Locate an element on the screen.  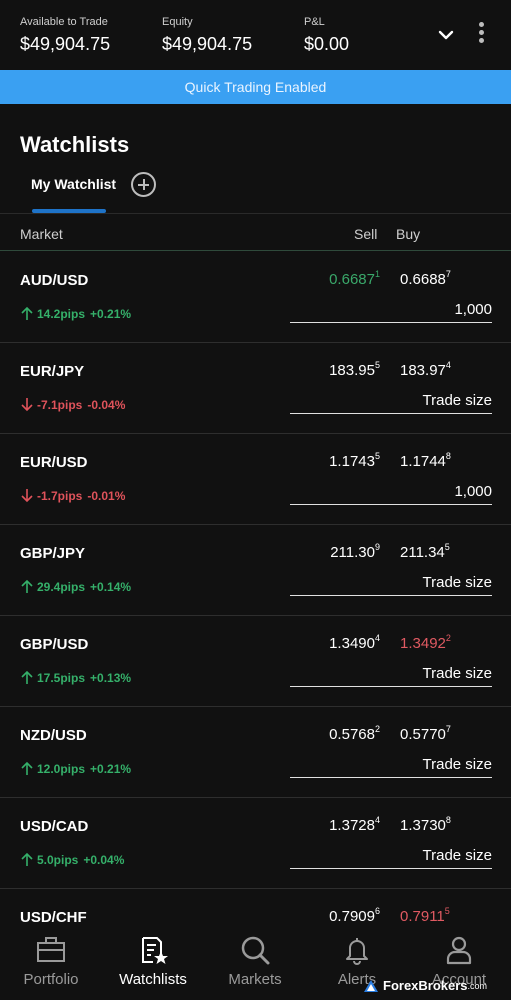
buy-price-main: 1.3730 is located at coordinates (423, 825).